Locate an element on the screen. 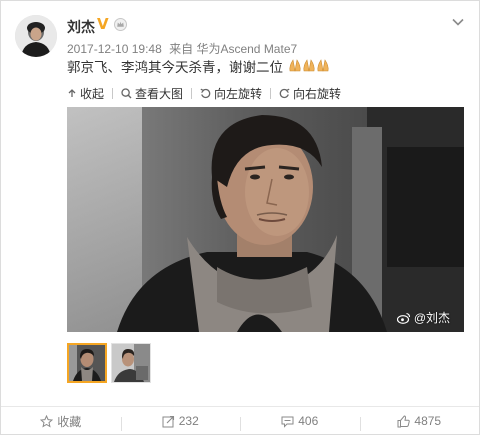 The width and height of the screenshot is (480, 435). favorite-label: 收藏 is located at coordinates (69, 421).